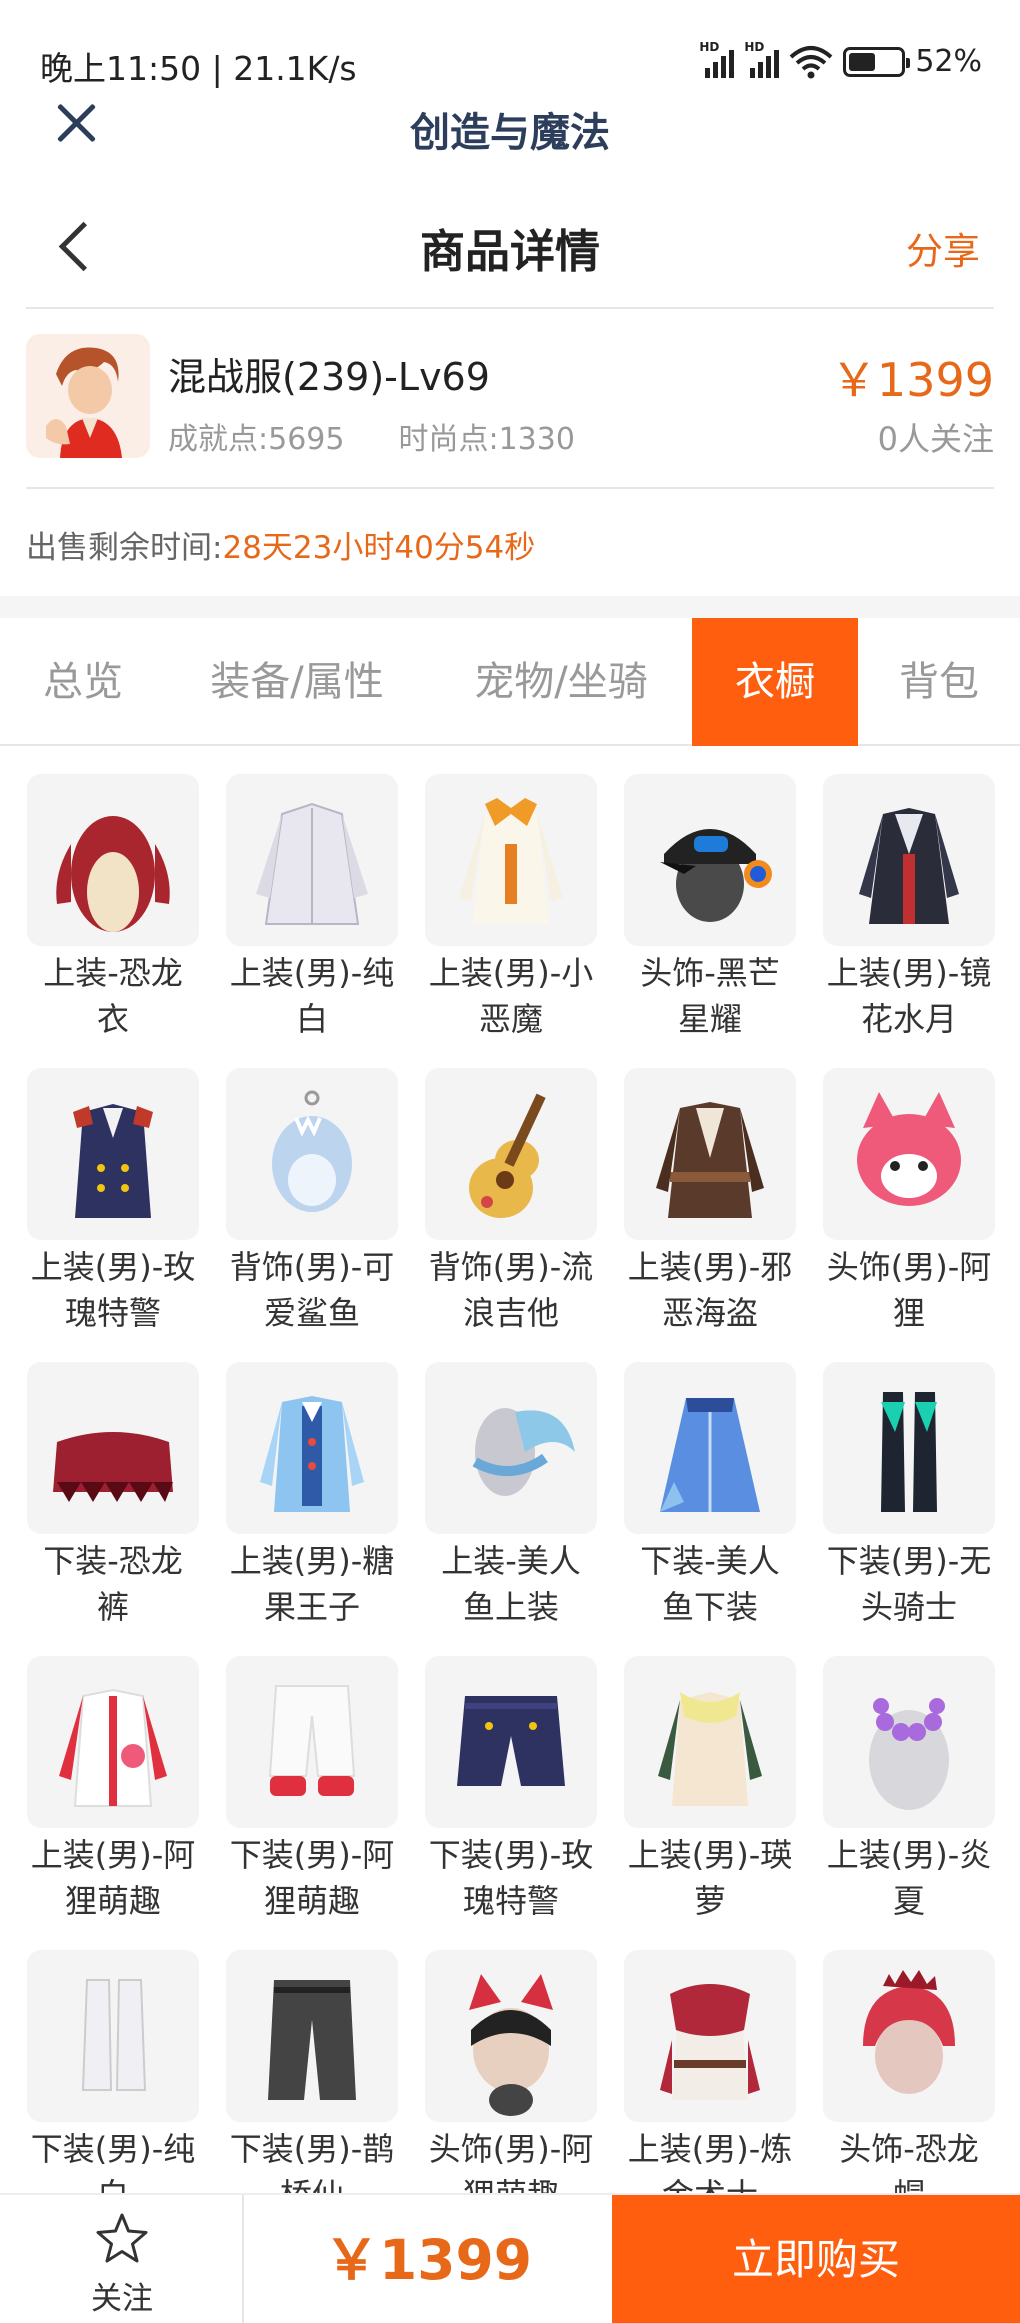 This screenshot has height=2323, width=1020. Describe the element at coordinates (710, 1878) in the screenshot. I see `wardrobe-item-label: 上装(男)-瑛萝` at that location.